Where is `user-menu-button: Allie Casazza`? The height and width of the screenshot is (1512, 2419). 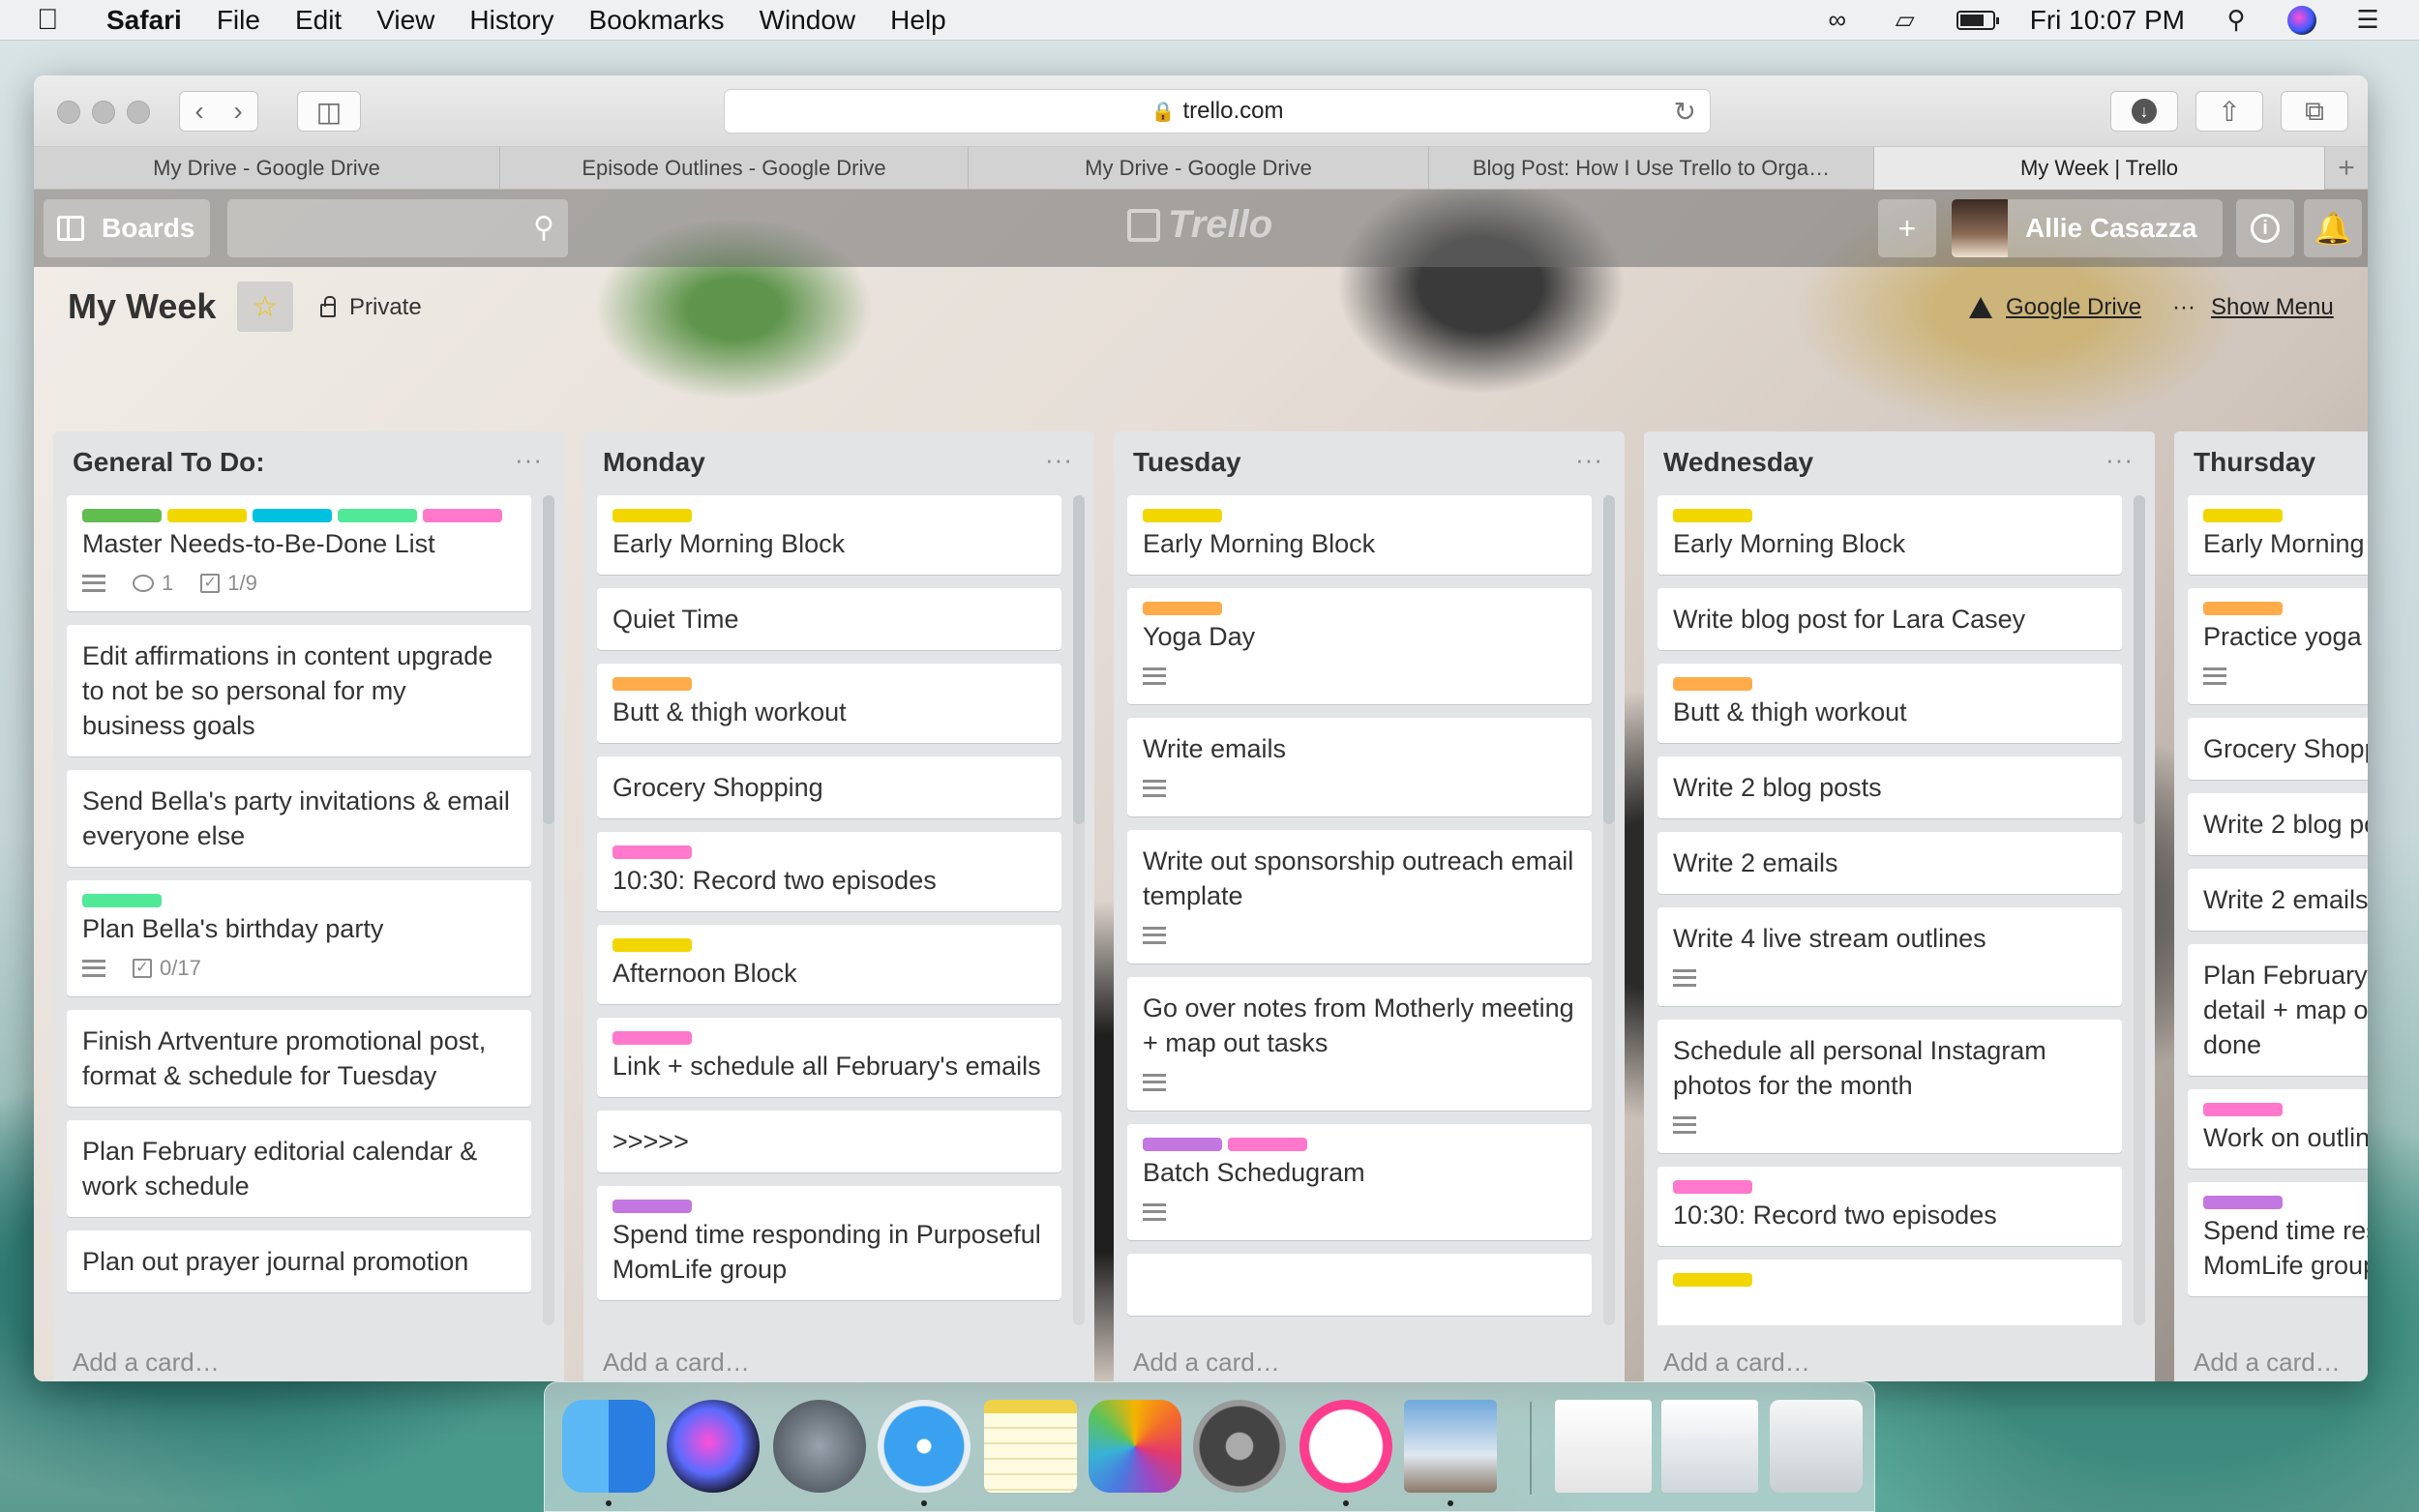
user-menu-button: Allie Casazza is located at coordinates (2087, 228).